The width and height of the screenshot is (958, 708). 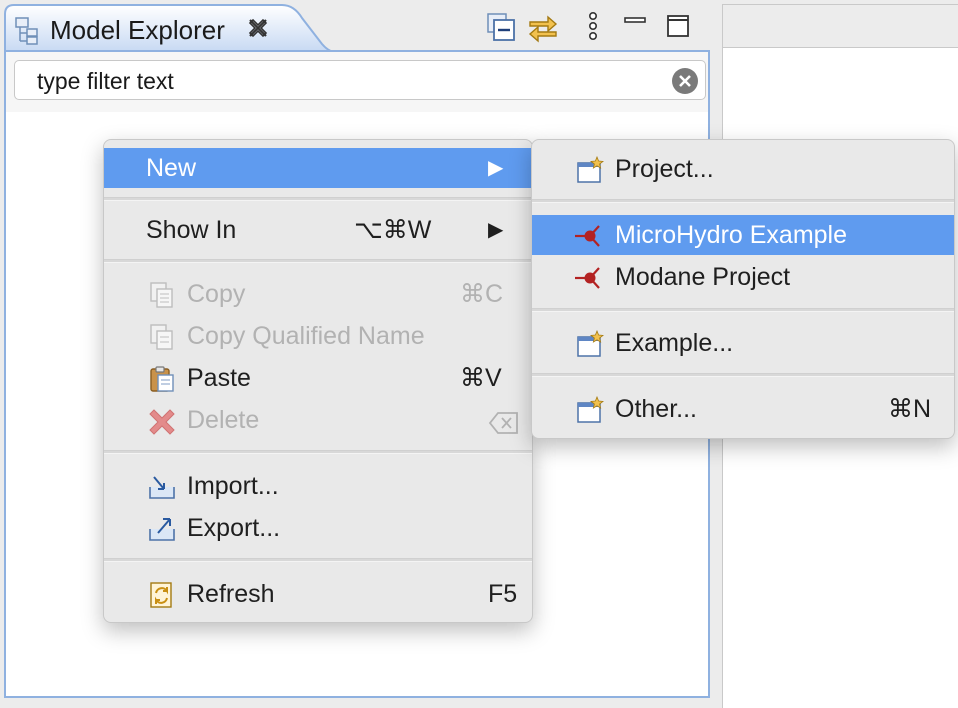 What do you see at coordinates (318, 168) in the screenshot?
I see `menu-item-new: New ▶` at bounding box center [318, 168].